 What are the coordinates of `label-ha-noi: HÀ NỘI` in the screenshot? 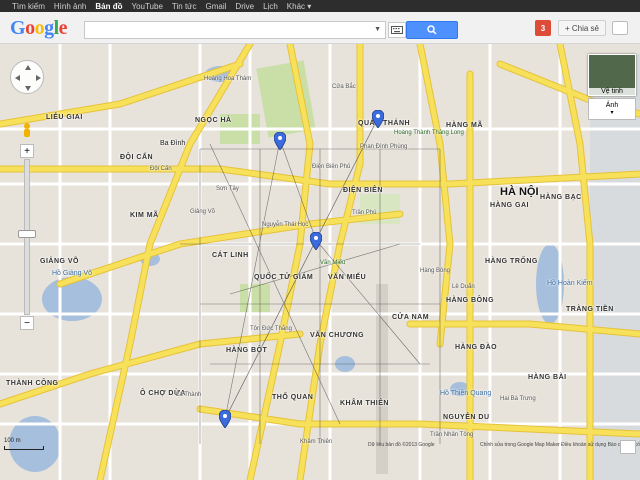 It's located at (519, 192).